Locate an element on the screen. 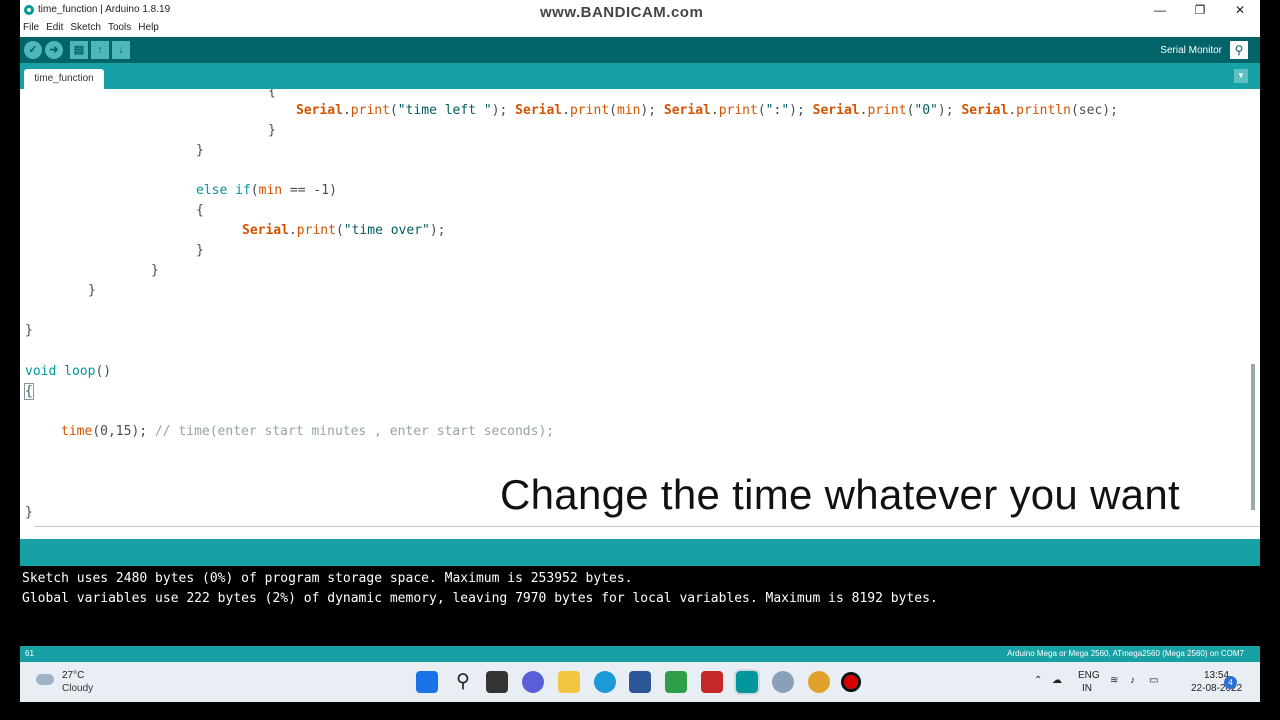 The image size is (1280, 720). code-line: Serial.print("time over"); is located at coordinates (344, 230).